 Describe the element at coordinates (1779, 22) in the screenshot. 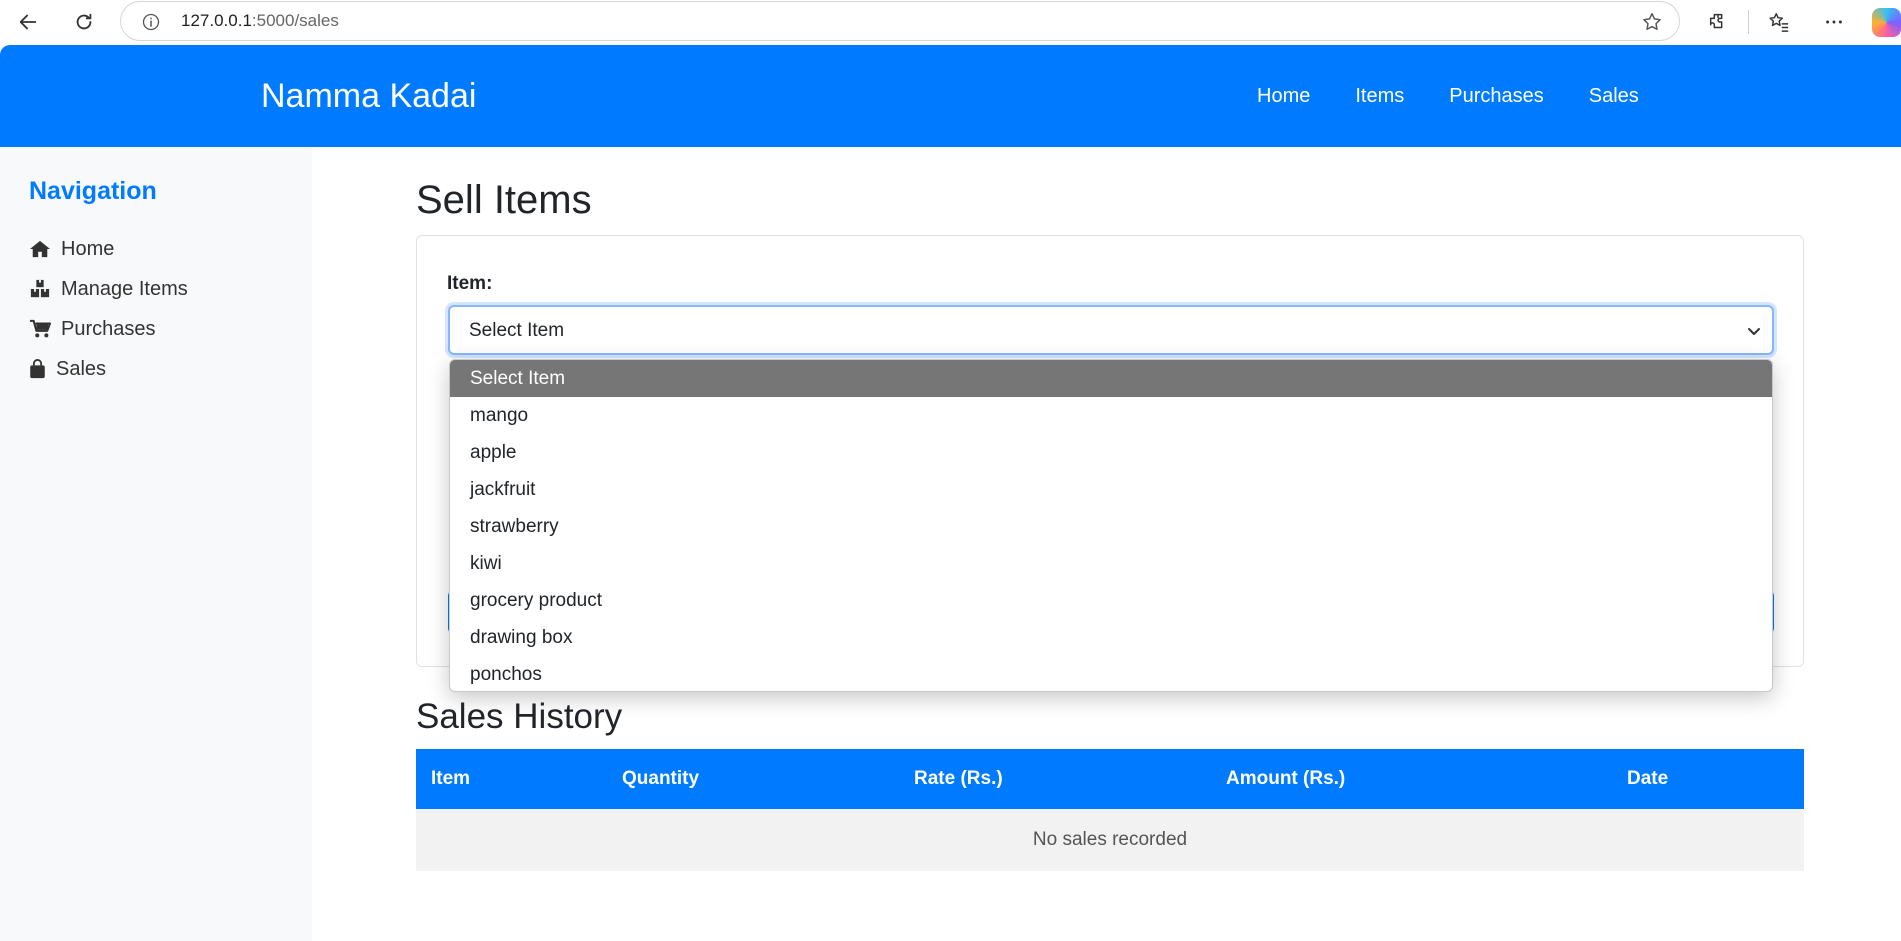

I see `favorites-list-icon` at that location.